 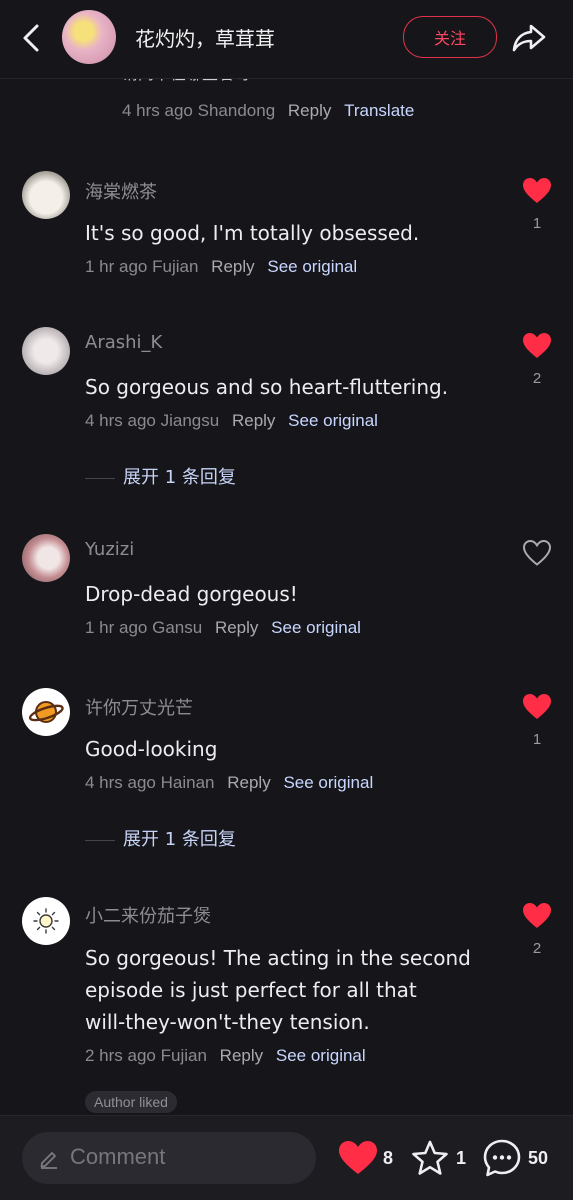 What do you see at coordinates (227, 1022) in the screenshot?
I see `comment-text-line: will-they-won't-they tension.` at bounding box center [227, 1022].